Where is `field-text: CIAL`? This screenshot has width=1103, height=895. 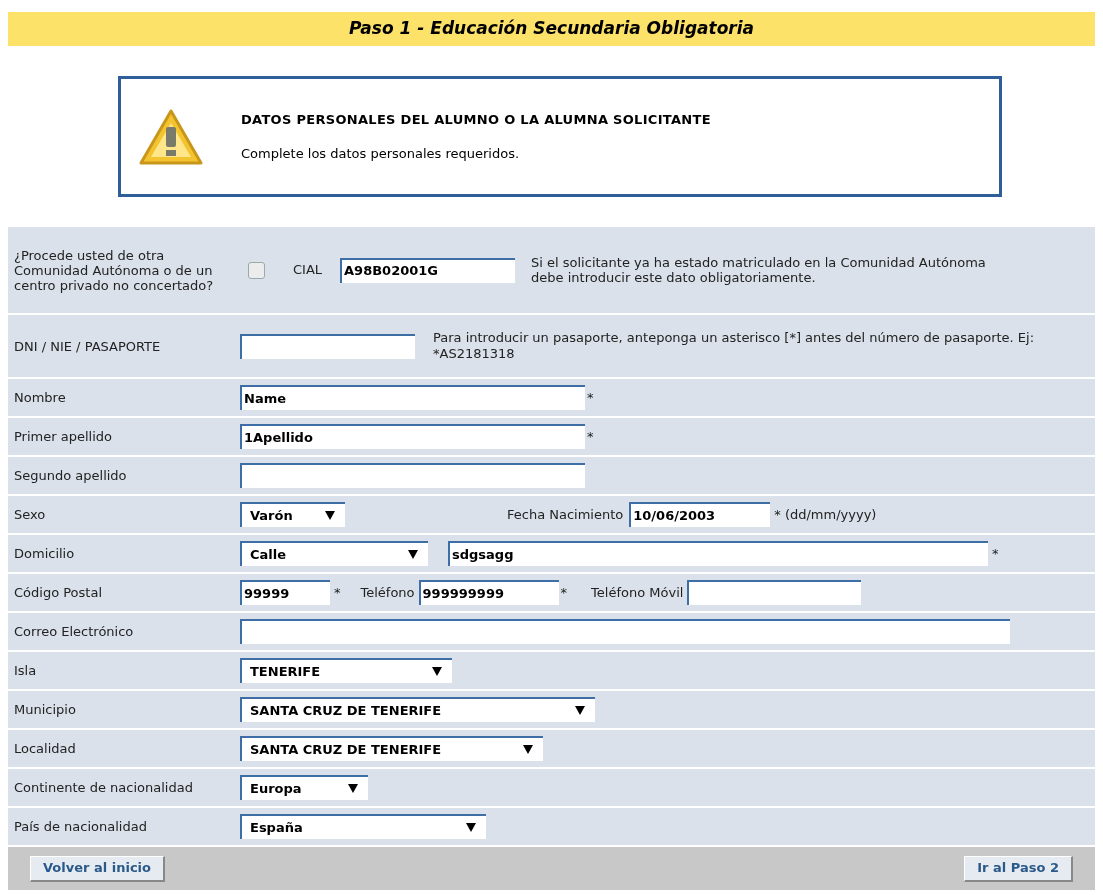 field-text: CIAL is located at coordinates (308, 270).